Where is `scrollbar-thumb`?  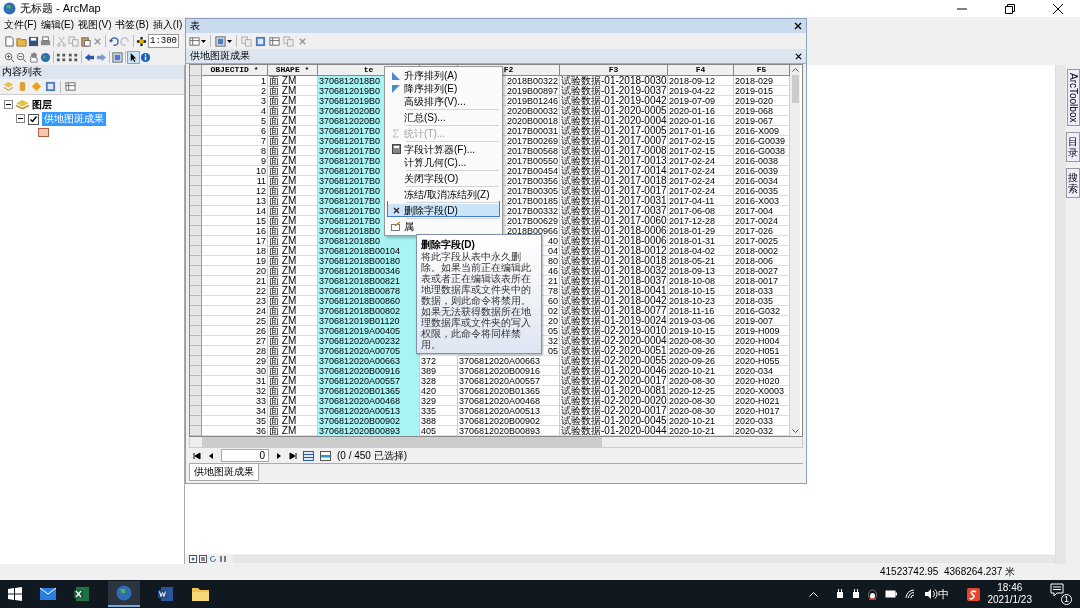 scrollbar-thumb is located at coordinates (795, 89).